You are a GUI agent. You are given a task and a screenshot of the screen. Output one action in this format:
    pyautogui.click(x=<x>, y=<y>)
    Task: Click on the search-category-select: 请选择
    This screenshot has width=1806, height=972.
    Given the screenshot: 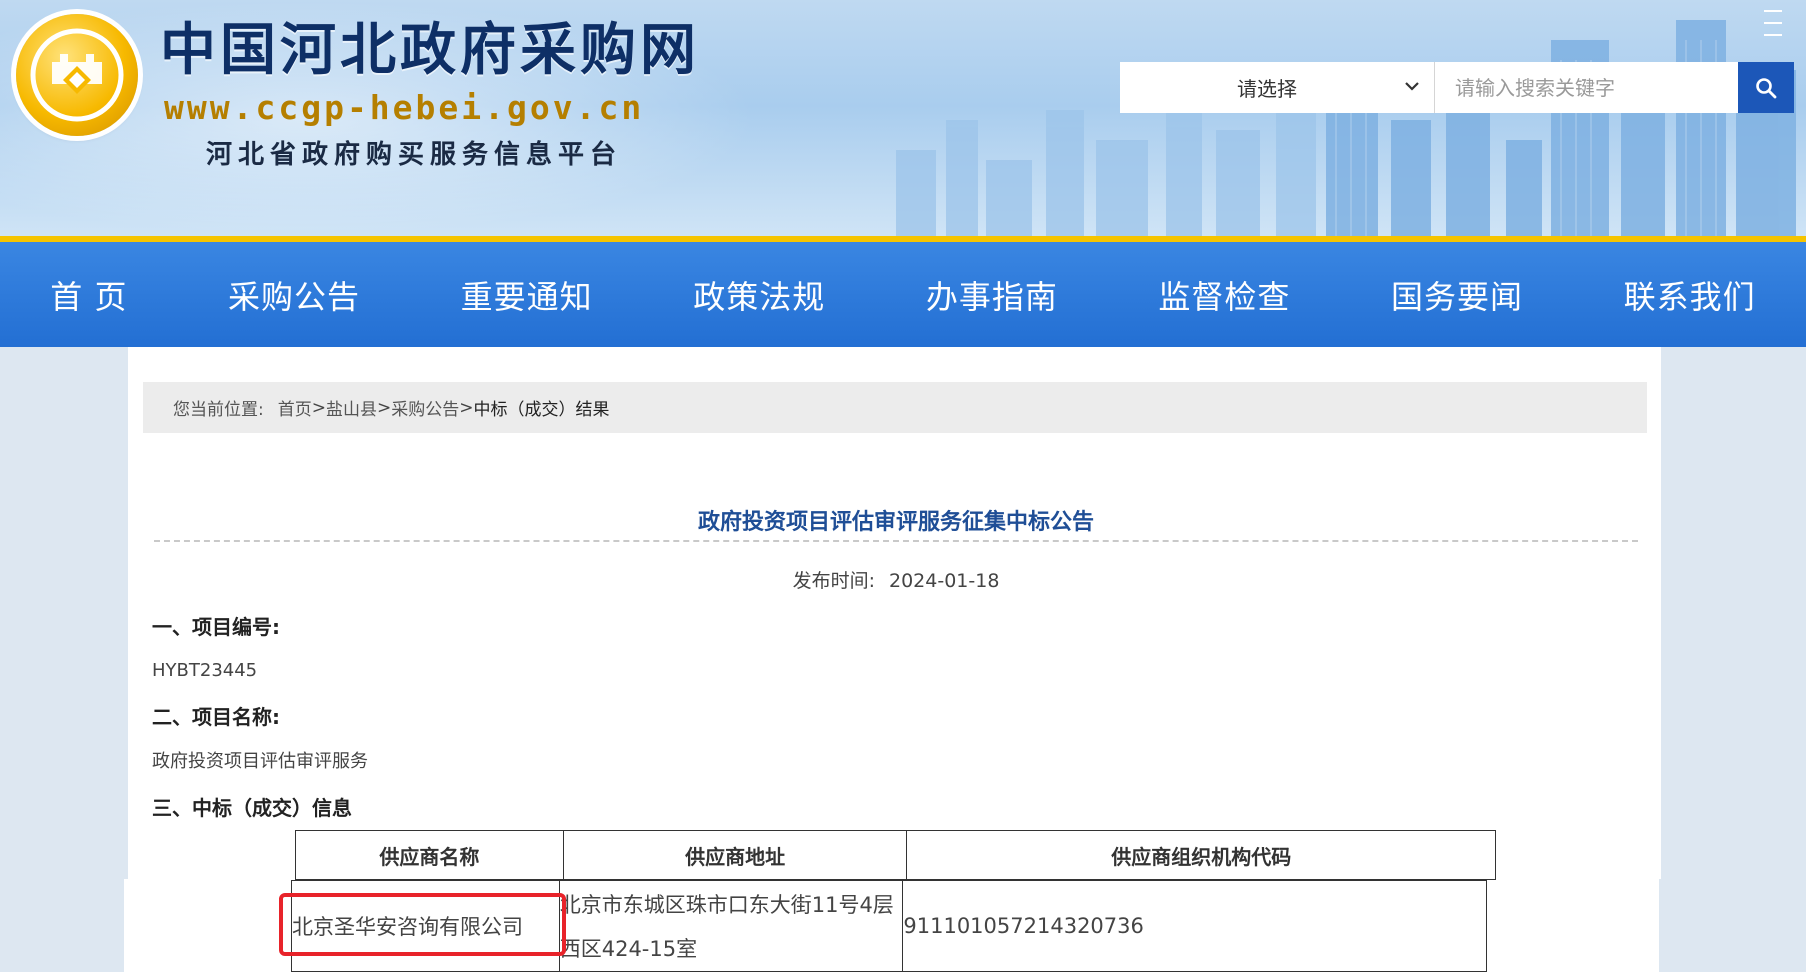 What is the action you would take?
    pyautogui.click(x=1277, y=87)
    